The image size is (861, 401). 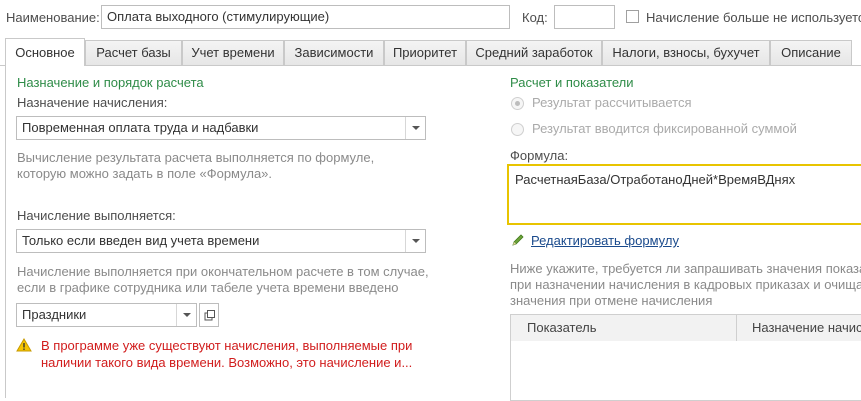 I want to click on indicators-table-body, so click(x=685, y=371).